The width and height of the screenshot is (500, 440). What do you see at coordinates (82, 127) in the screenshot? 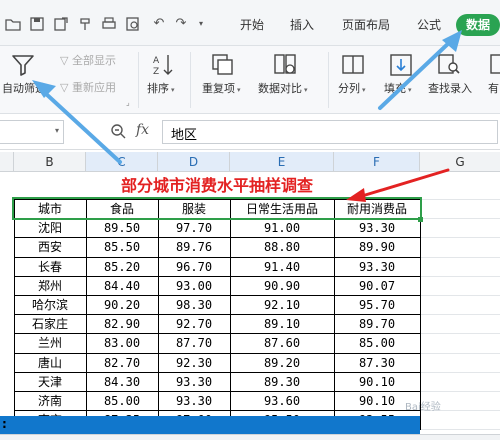
I see `annotation-arrow-filter` at bounding box center [82, 127].